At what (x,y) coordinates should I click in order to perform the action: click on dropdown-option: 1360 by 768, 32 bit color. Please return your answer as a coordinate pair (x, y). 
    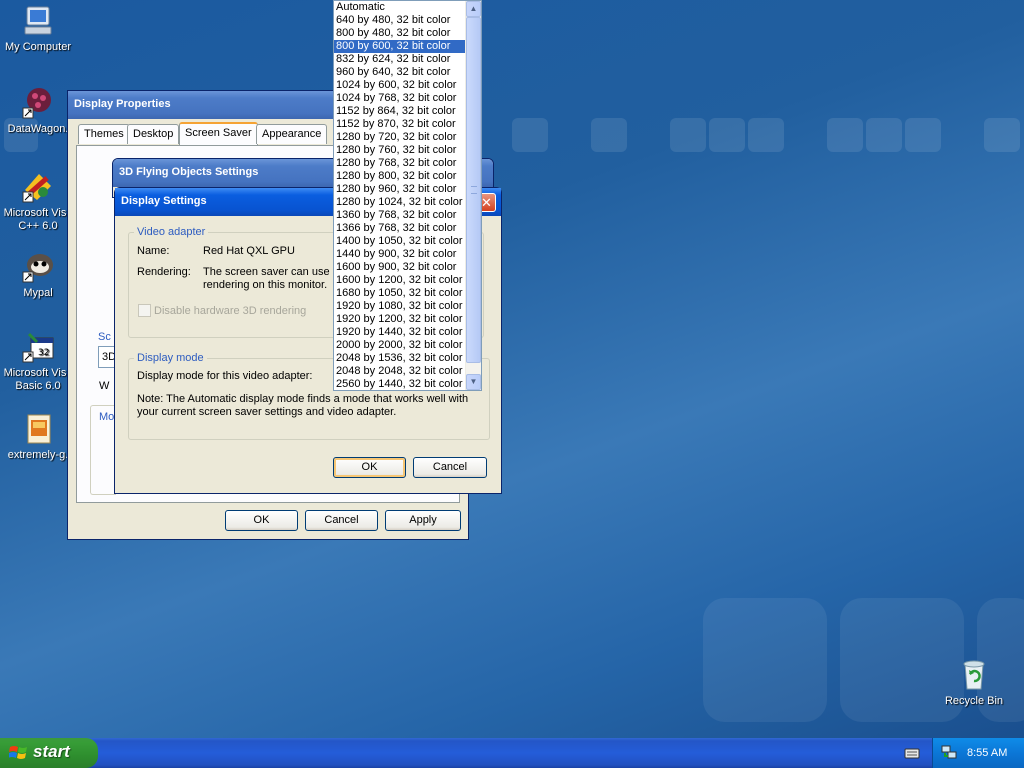
    Looking at the image, I should click on (407, 215).